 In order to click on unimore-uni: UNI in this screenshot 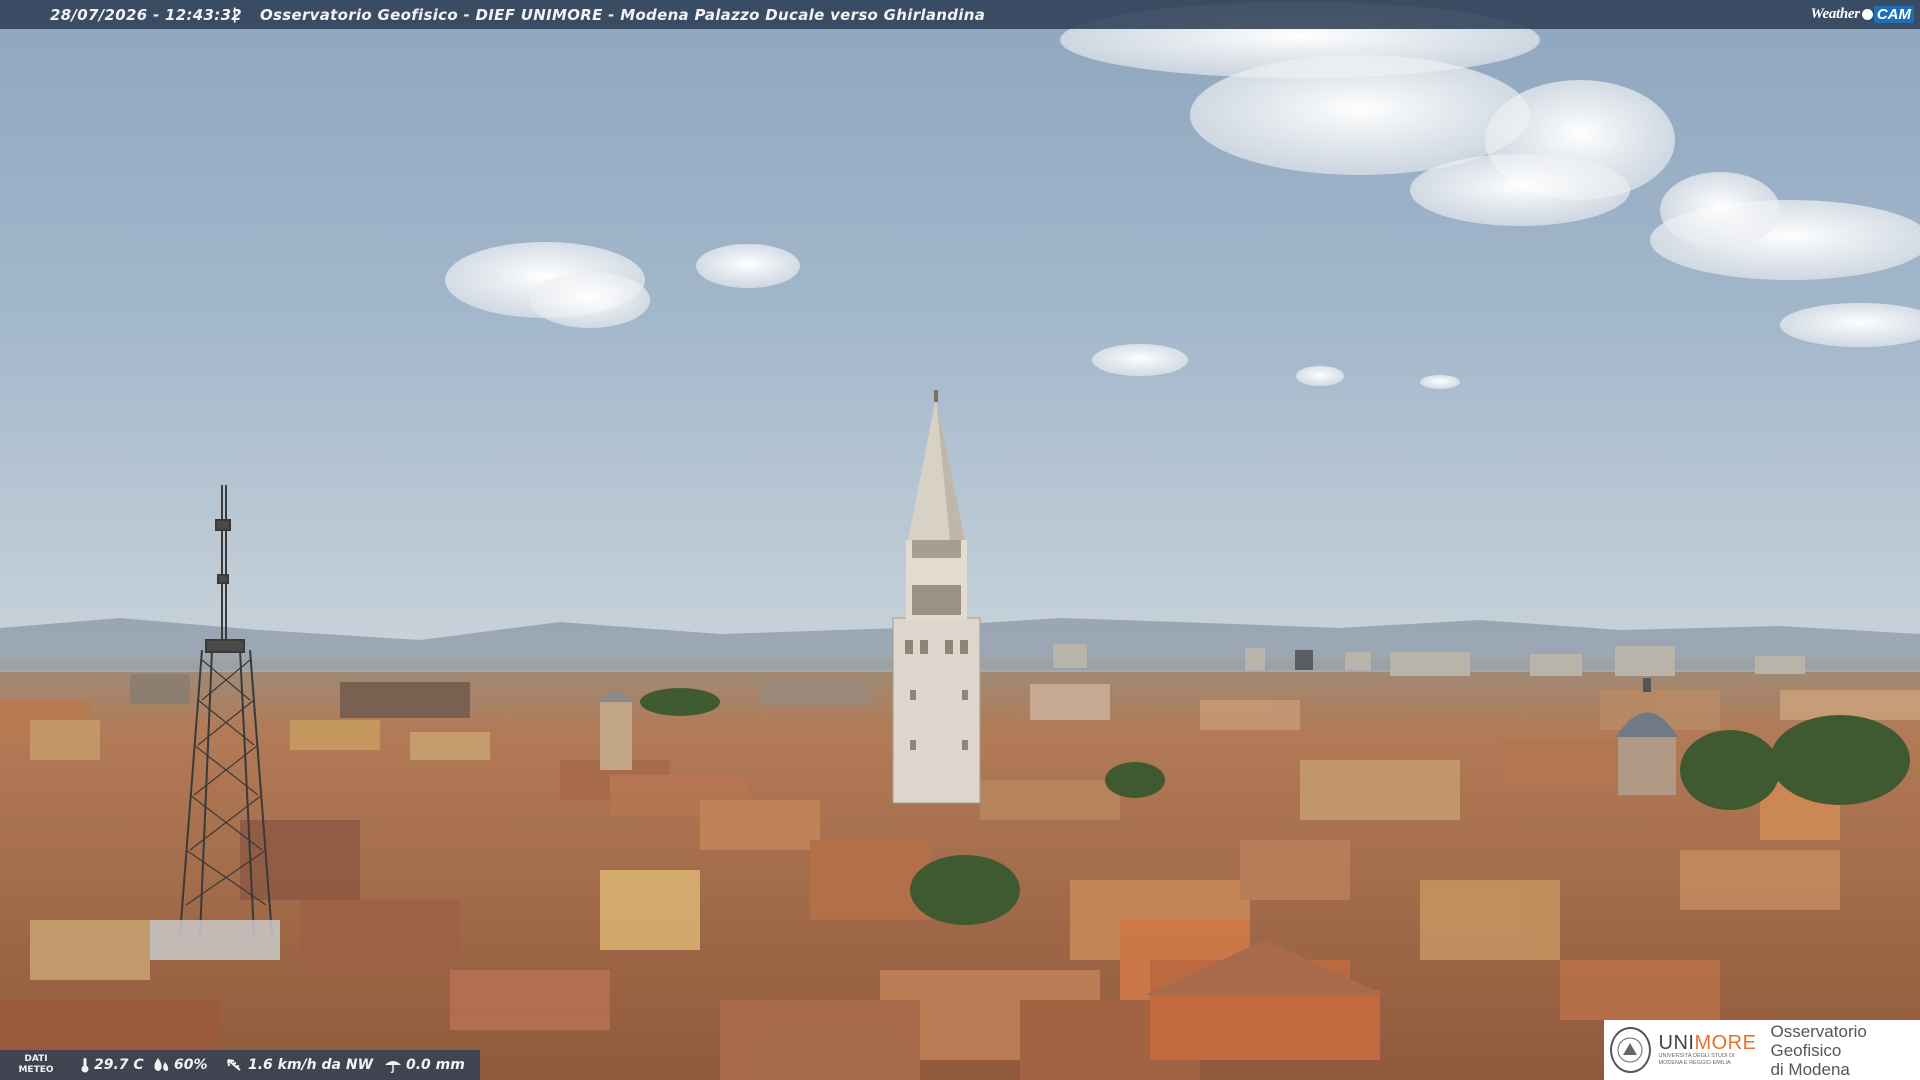, I will do `click(1676, 1043)`.